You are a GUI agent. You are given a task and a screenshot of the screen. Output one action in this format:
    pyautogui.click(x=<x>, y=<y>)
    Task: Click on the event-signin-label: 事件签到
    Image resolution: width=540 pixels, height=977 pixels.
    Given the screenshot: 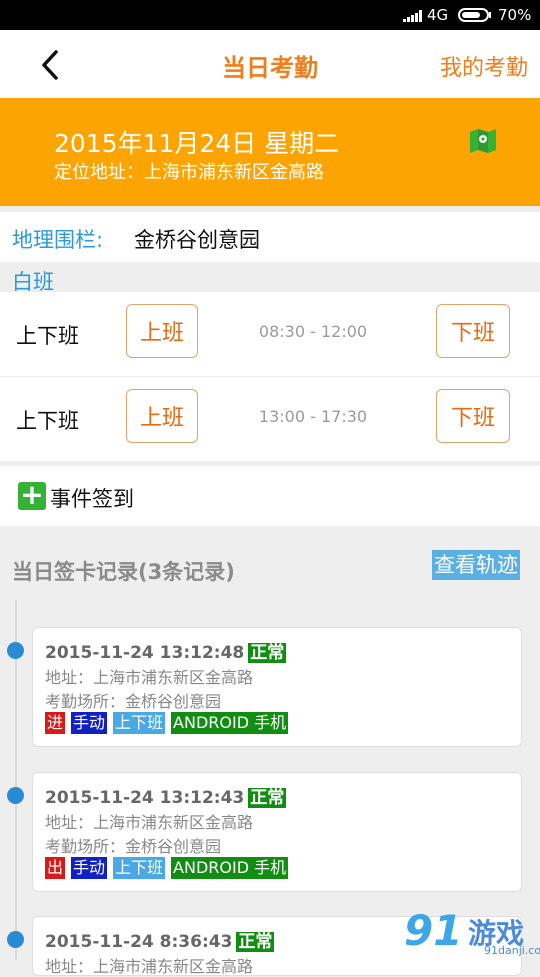 What is the action you would take?
    pyautogui.click(x=92, y=499)
    